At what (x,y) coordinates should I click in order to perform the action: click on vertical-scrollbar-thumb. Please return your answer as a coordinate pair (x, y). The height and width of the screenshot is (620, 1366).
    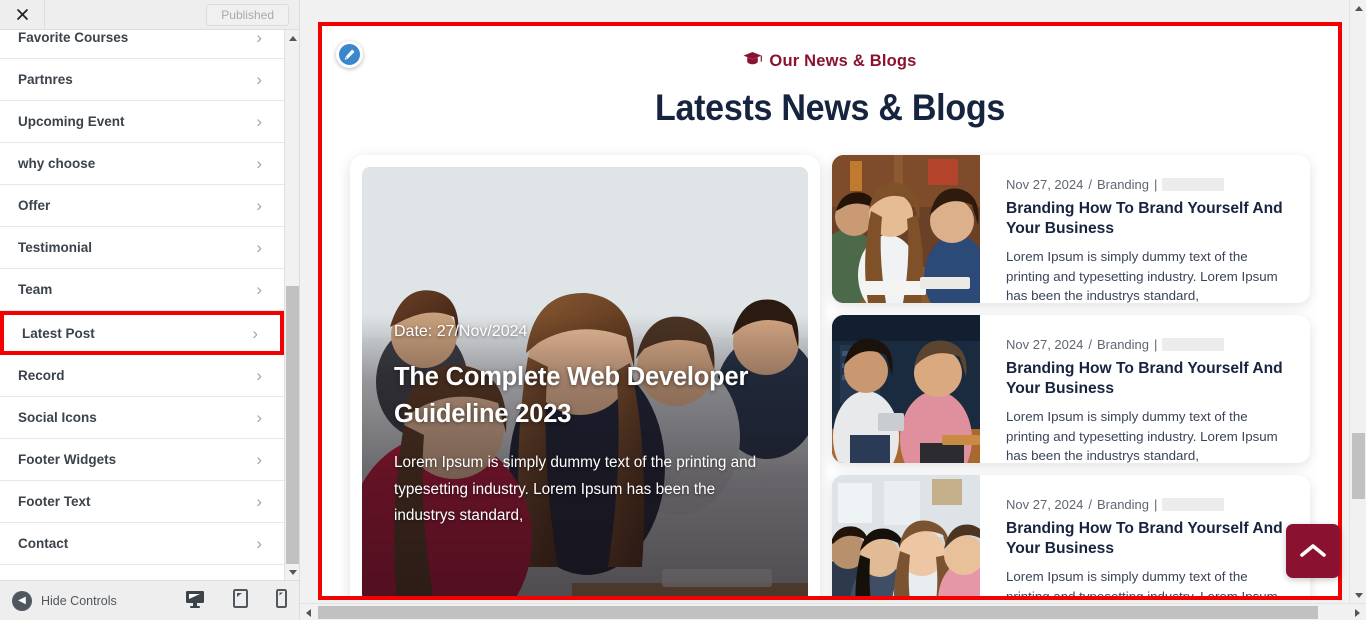
    Looking at the image, I should click on (1358, 466).